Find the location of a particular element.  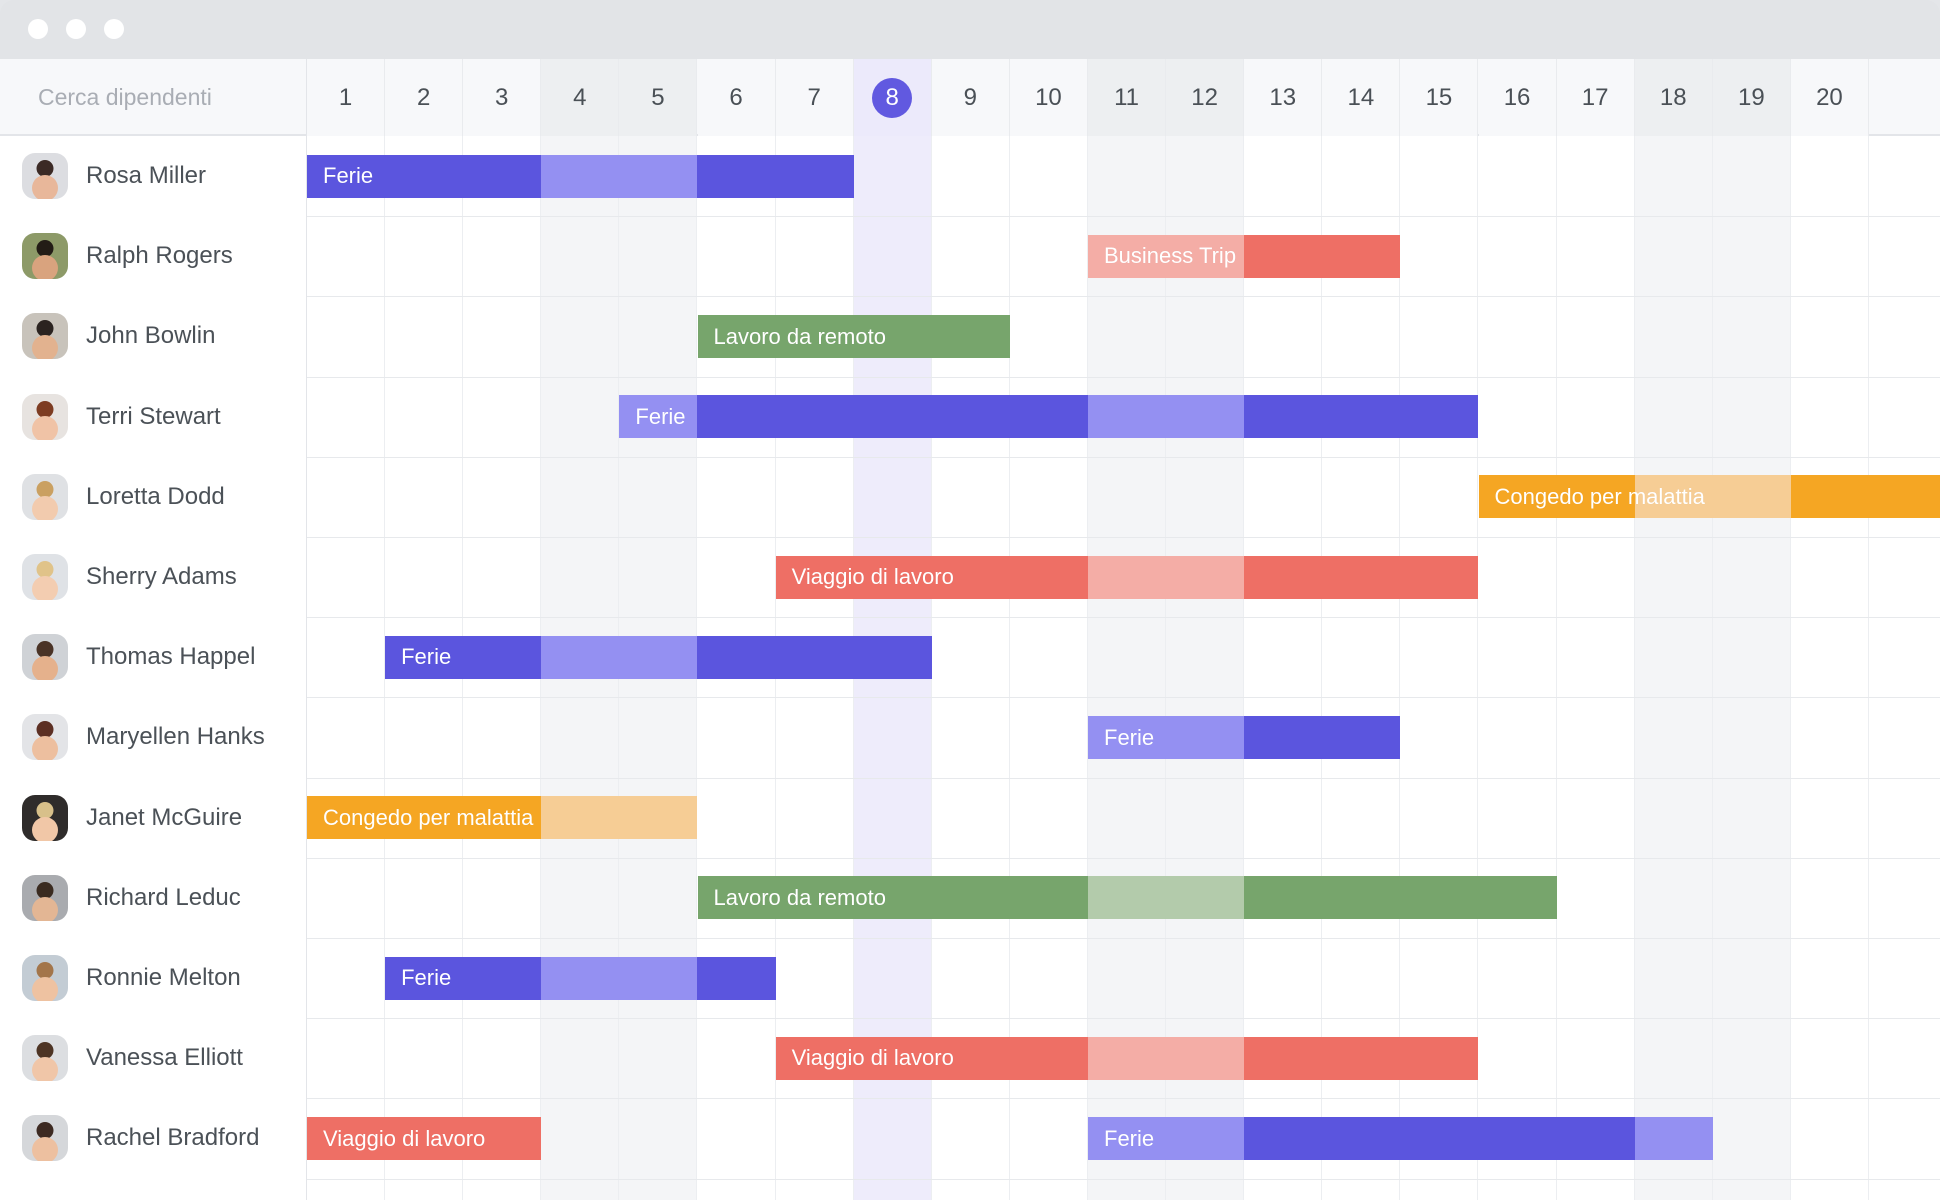

day-header-10: 10 is located at coordinates (1048, 97).